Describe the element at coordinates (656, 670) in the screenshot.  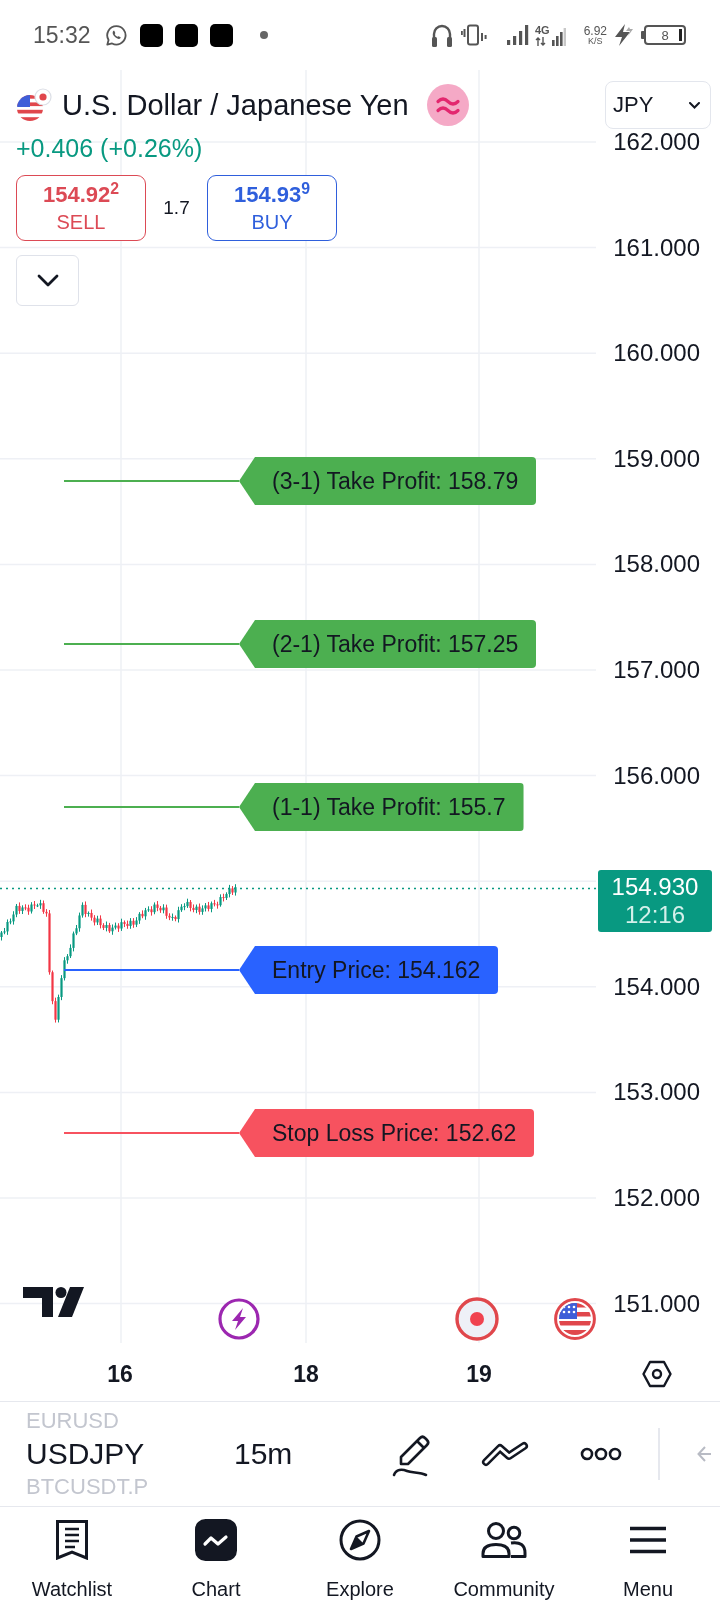
I see `price-axis-label: 157.000` at that location.